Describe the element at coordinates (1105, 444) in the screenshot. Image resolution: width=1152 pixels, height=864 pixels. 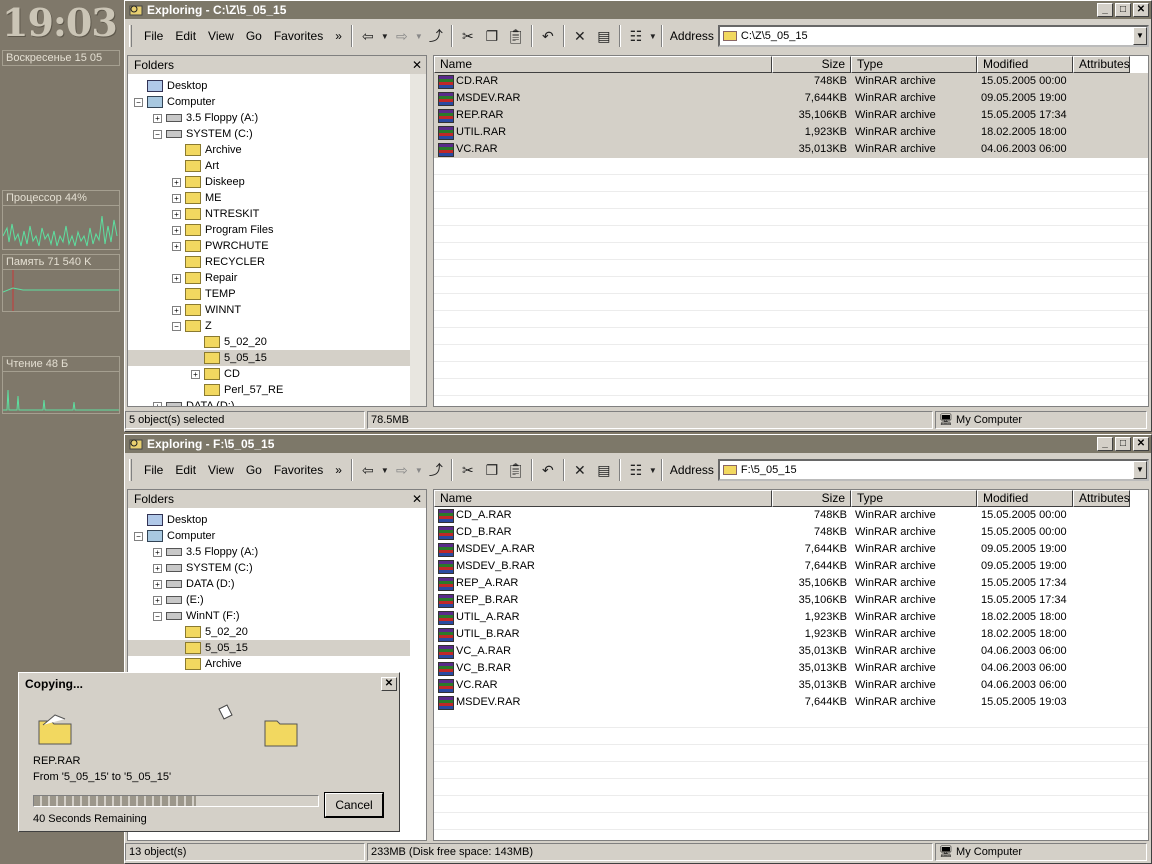
I see `minimize-button: _` at that location.